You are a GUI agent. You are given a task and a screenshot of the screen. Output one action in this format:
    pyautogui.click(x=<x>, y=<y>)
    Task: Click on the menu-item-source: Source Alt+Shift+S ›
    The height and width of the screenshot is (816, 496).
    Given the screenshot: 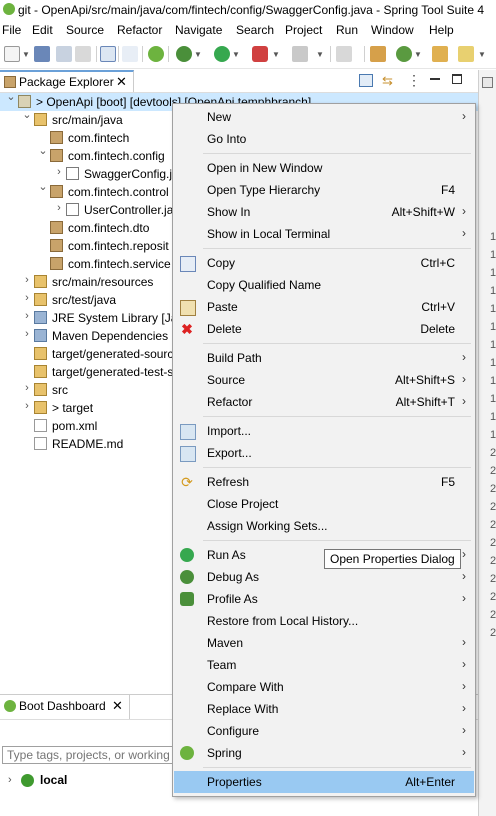 What is the action you would take?
    pyautogui.click(x=324, y=380)
    